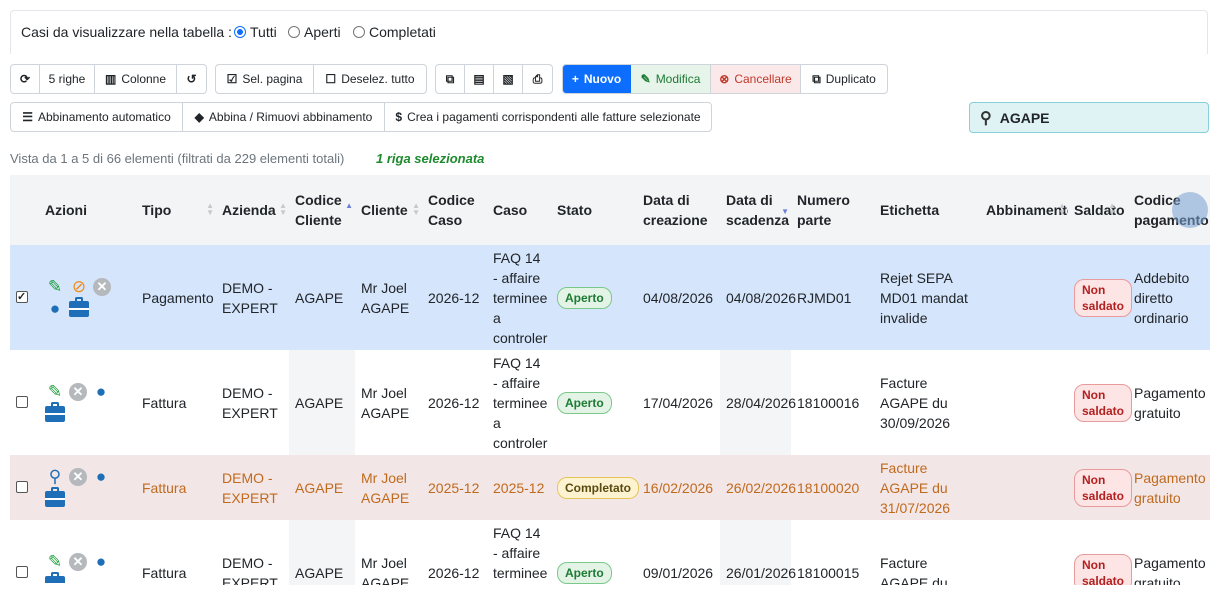  What do you see at coordinates (359, 32) in the screenshot?
I see `radio-completati-control` at bounding box center [359, 32].